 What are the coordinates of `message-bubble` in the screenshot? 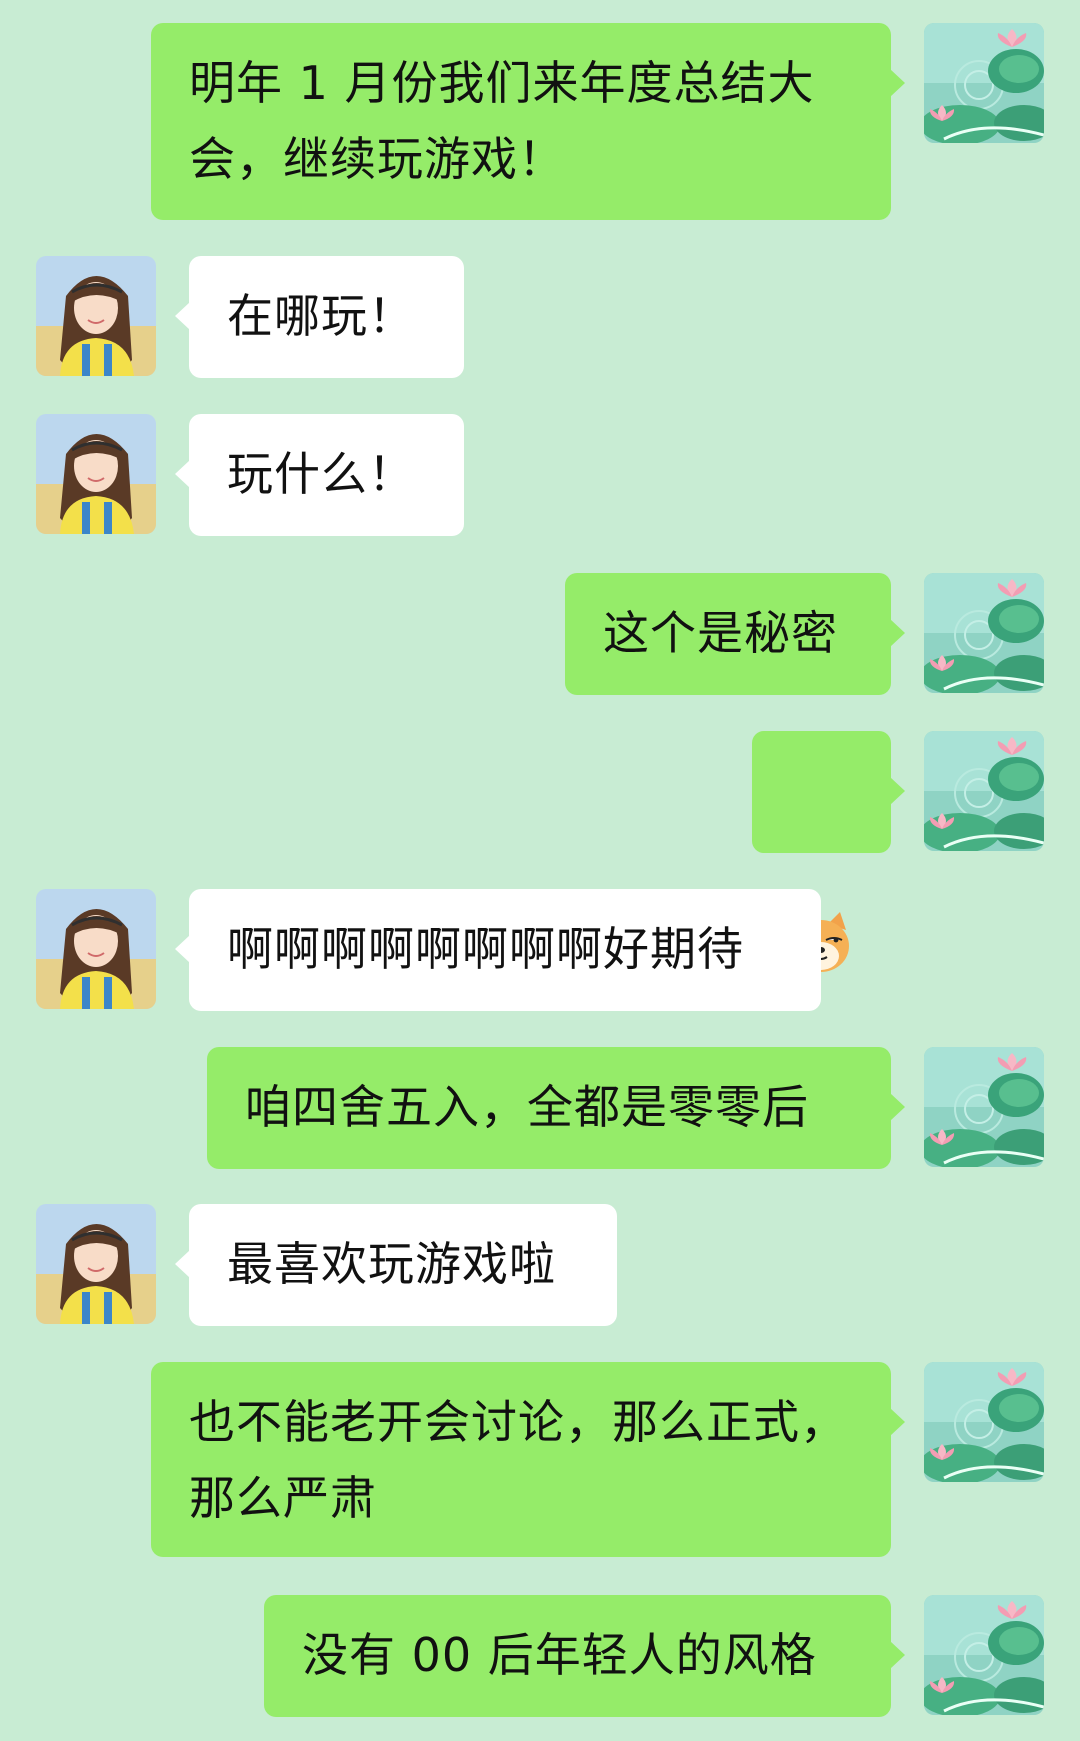 It's located at (828, 851).